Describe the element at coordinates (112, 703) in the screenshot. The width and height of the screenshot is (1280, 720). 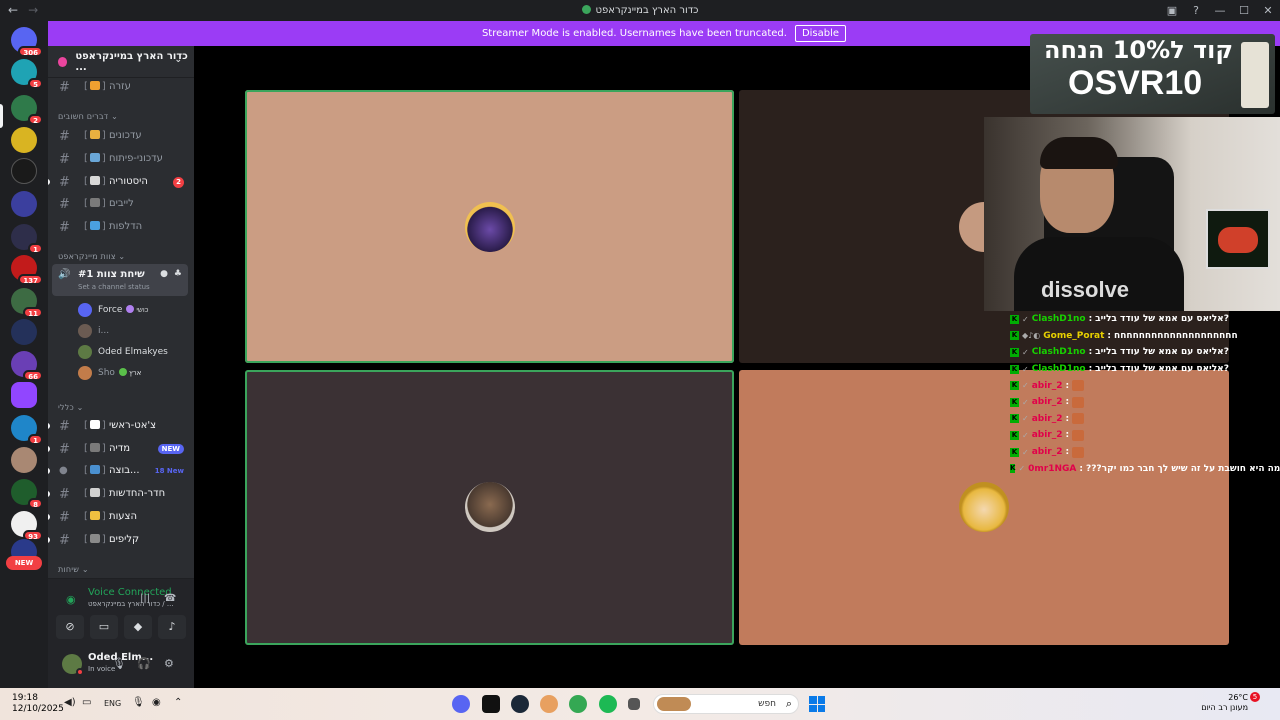
I see `language-indicator: ENG` at that location.